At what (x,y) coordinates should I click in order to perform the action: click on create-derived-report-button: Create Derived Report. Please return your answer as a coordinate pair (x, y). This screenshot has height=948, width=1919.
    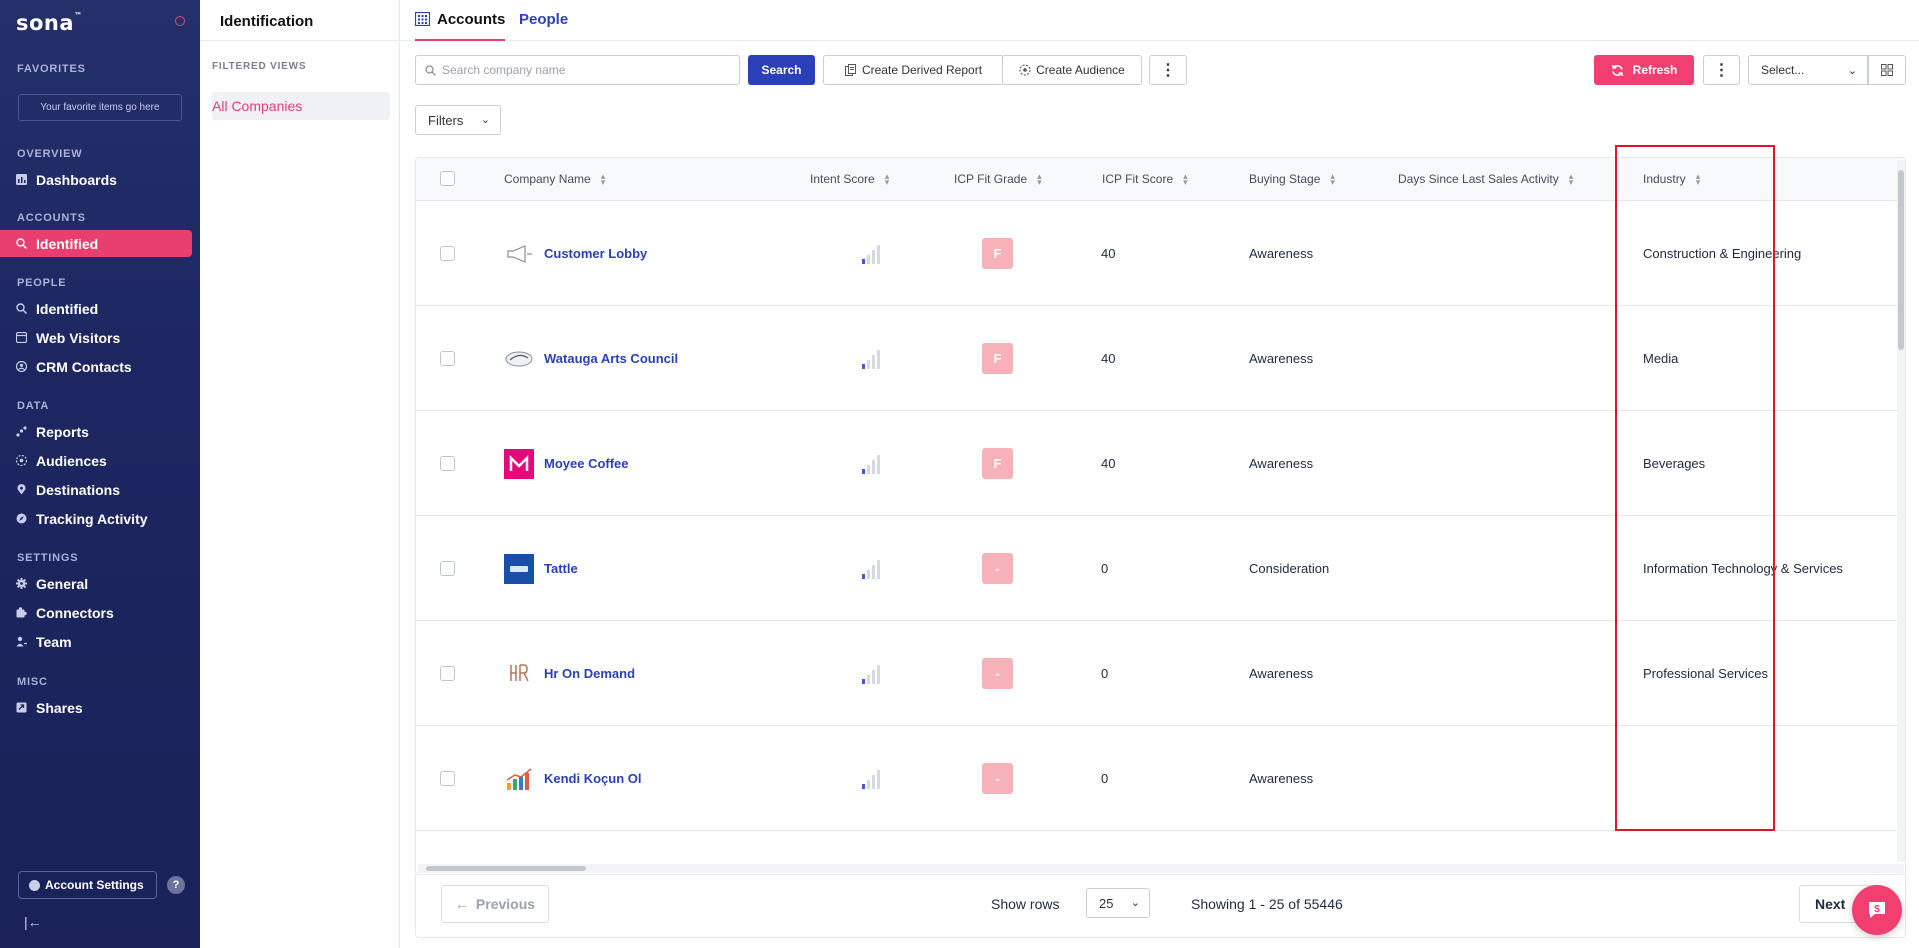
    Looking at the image, I should click on (913, 70).